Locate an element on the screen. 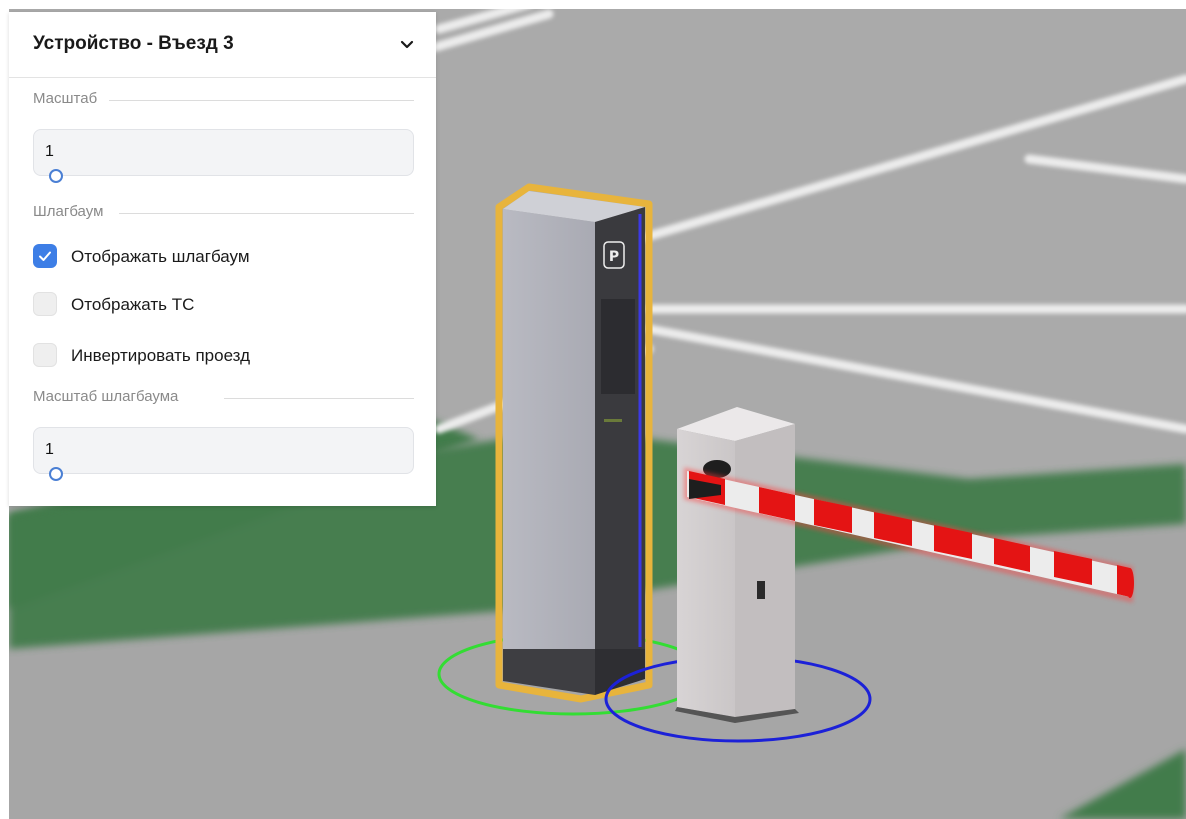 The width and height of the screenshot is (1186, 819). invert-direction-checkbox is located at coordinates (45, 355).